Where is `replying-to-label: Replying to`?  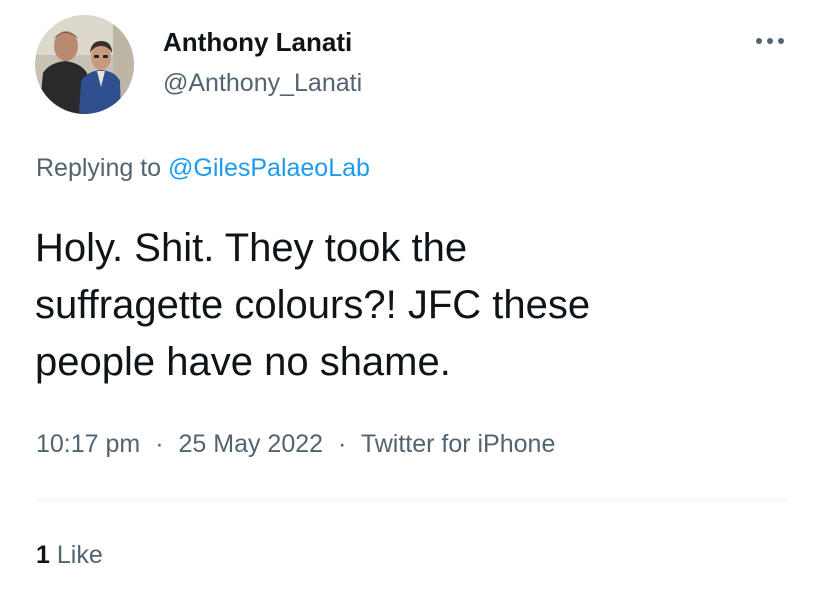
replying-to-label: Replying to is located at coordinates (99, 168).